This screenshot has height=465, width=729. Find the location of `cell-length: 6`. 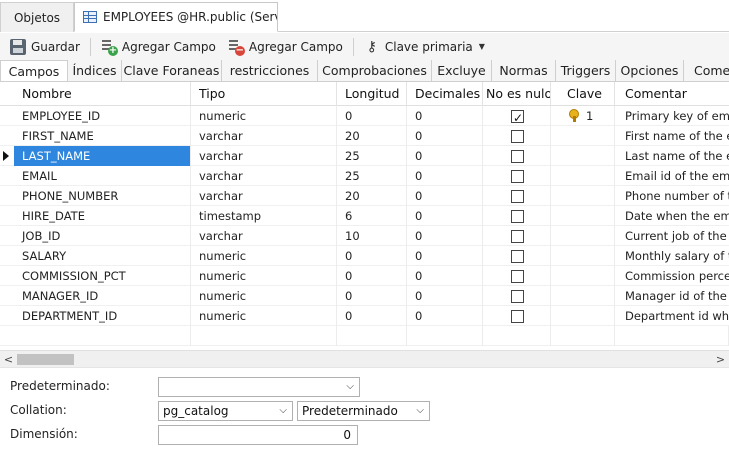

cell-length: 6 is located at coordinates (372, 216).